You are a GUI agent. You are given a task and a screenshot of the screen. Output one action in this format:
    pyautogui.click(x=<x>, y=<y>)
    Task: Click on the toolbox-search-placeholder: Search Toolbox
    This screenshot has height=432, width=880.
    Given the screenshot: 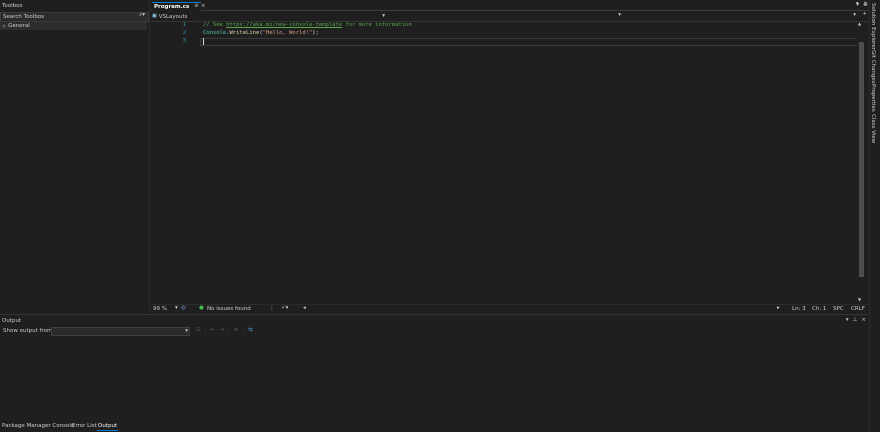 What is the action you would take?
    pyautogui.click(x=24, y=17)
    